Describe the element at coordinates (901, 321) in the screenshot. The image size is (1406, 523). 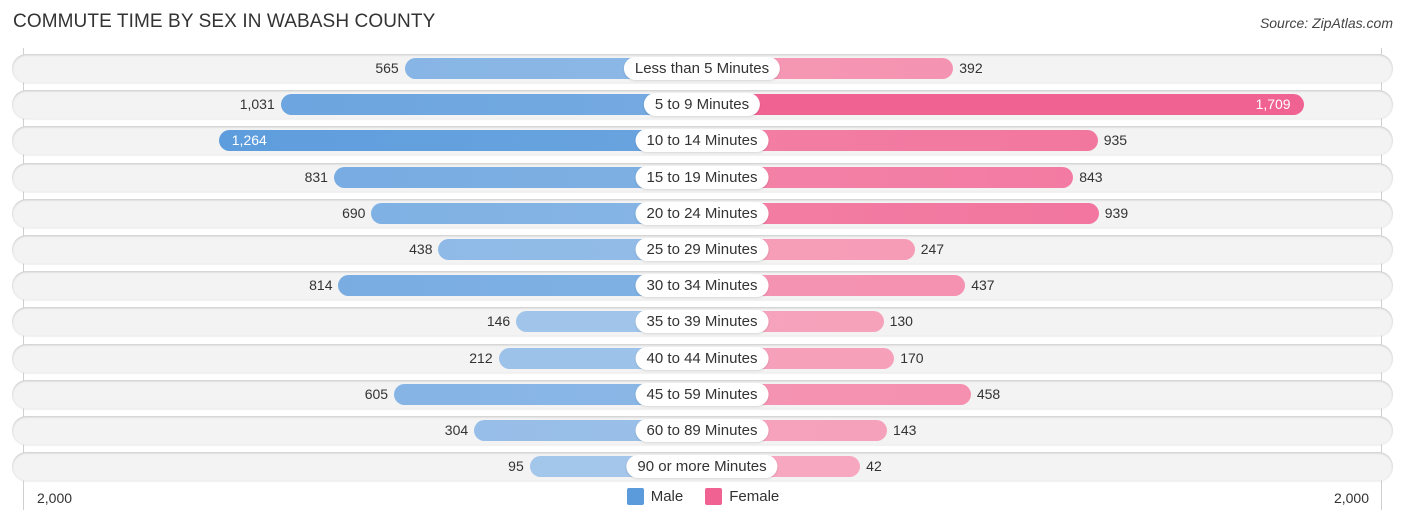
I see `value-label-female: 130` at that location.